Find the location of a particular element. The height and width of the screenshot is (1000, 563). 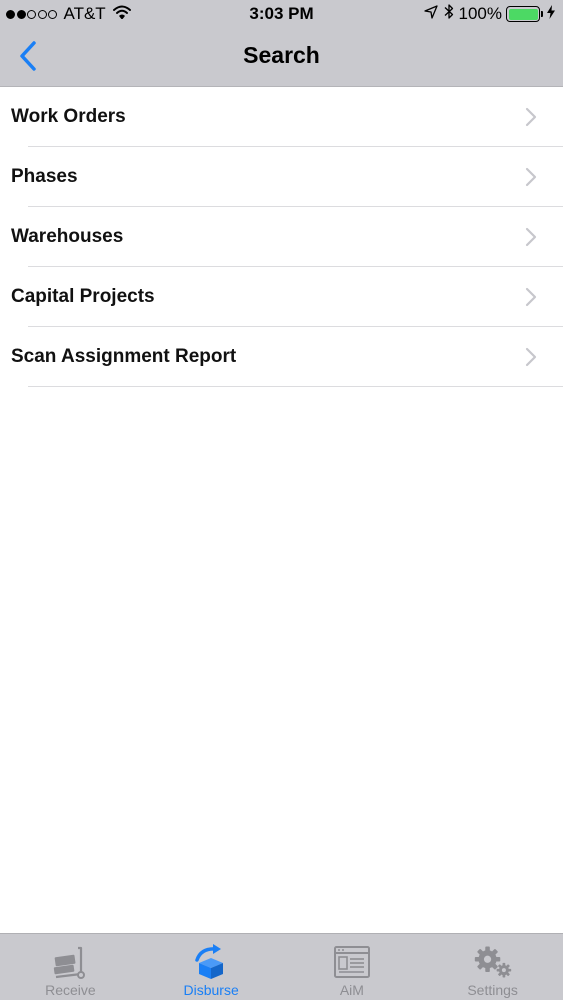

tab-aim: AiM is located at coordinates (352, 967).